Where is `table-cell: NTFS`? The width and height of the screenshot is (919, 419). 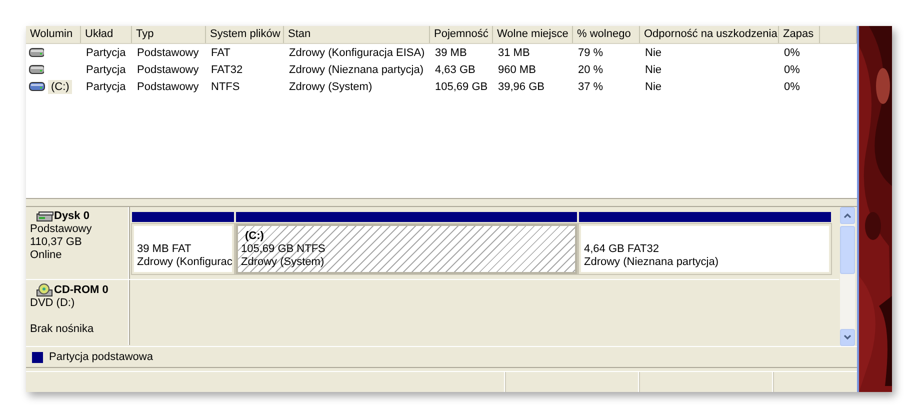
table-cell: NTFS is located at coordinates (225, 86).